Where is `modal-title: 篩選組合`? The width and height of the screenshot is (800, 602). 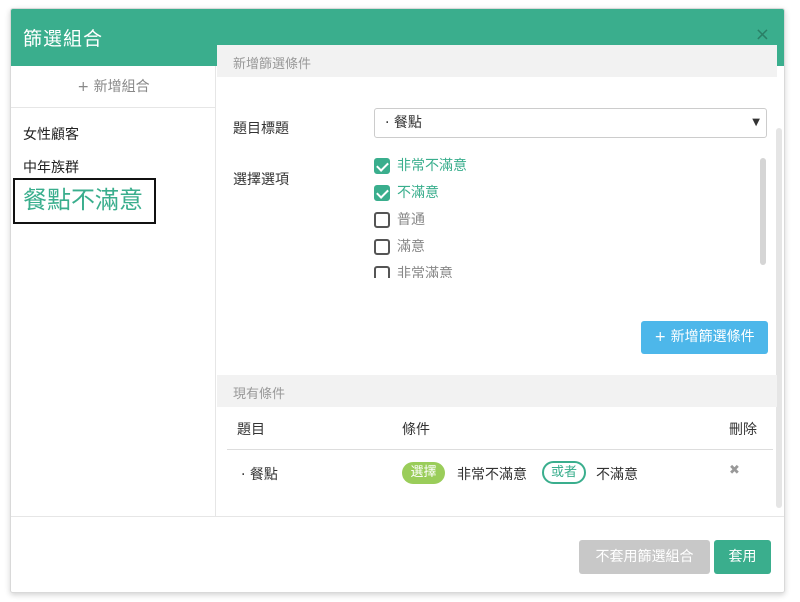 modal-title: 篩選組合 is located at coordinates (63, 39).